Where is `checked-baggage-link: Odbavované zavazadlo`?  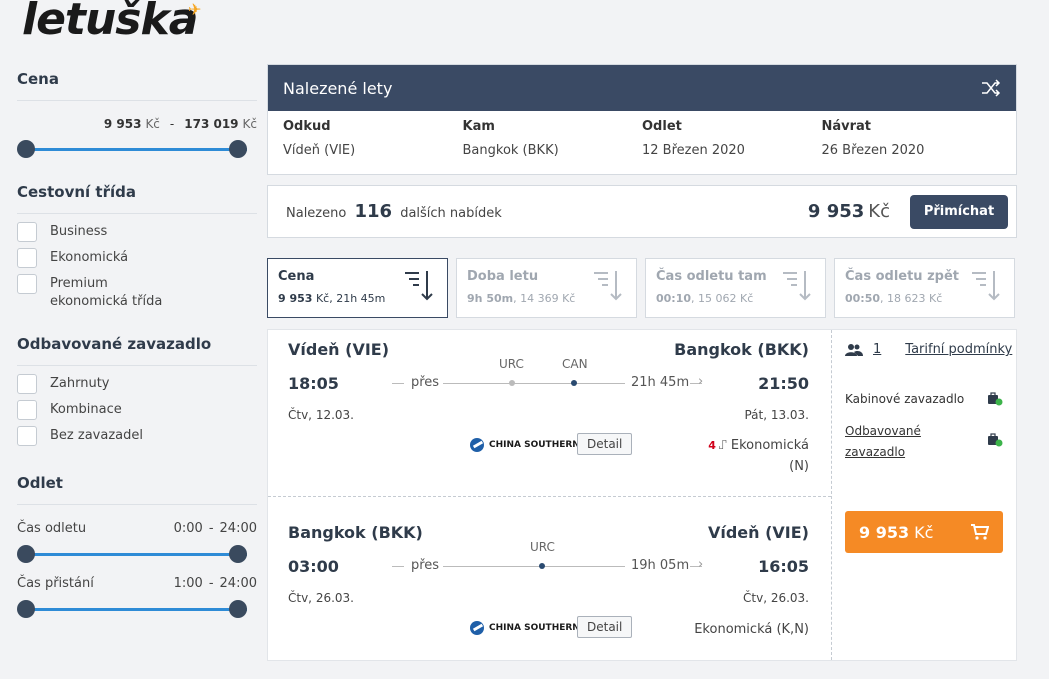 checked-baggage-link: Odbavované zavazadlo is located at coordinates (883, 442).